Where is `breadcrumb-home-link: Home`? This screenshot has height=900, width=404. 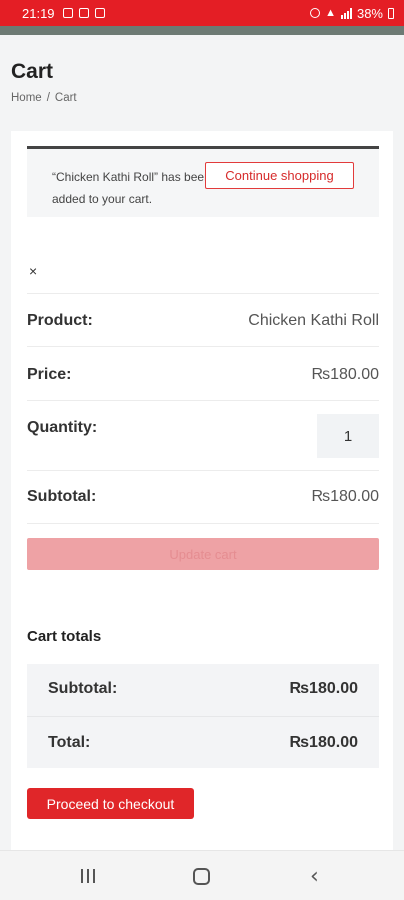
breadcrumb-home-link: Home is located at coordinates (26, 98).